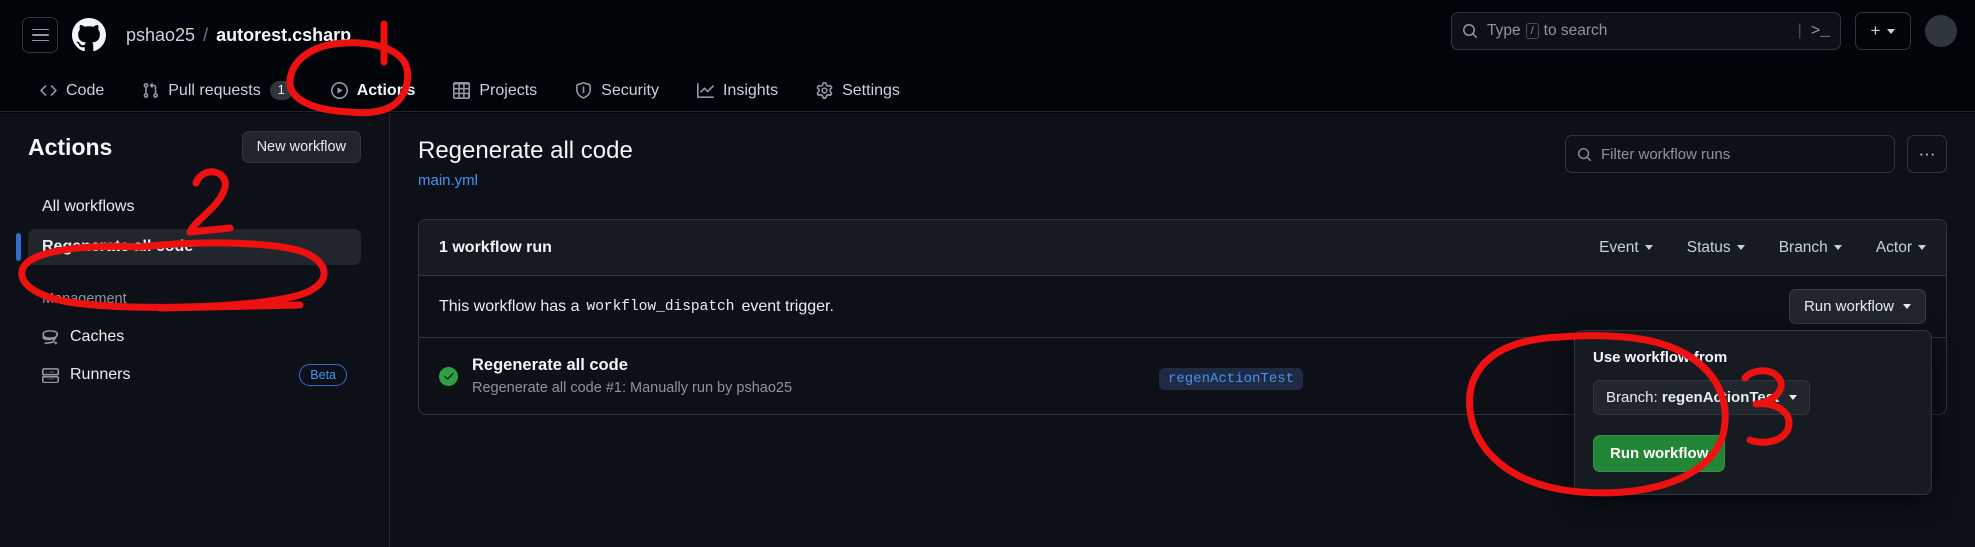  Describe the element at coordinates (188, 247) in the screenshot. I see `sidebar-item-regenerate-all-code: Regenerate all code` at that location.